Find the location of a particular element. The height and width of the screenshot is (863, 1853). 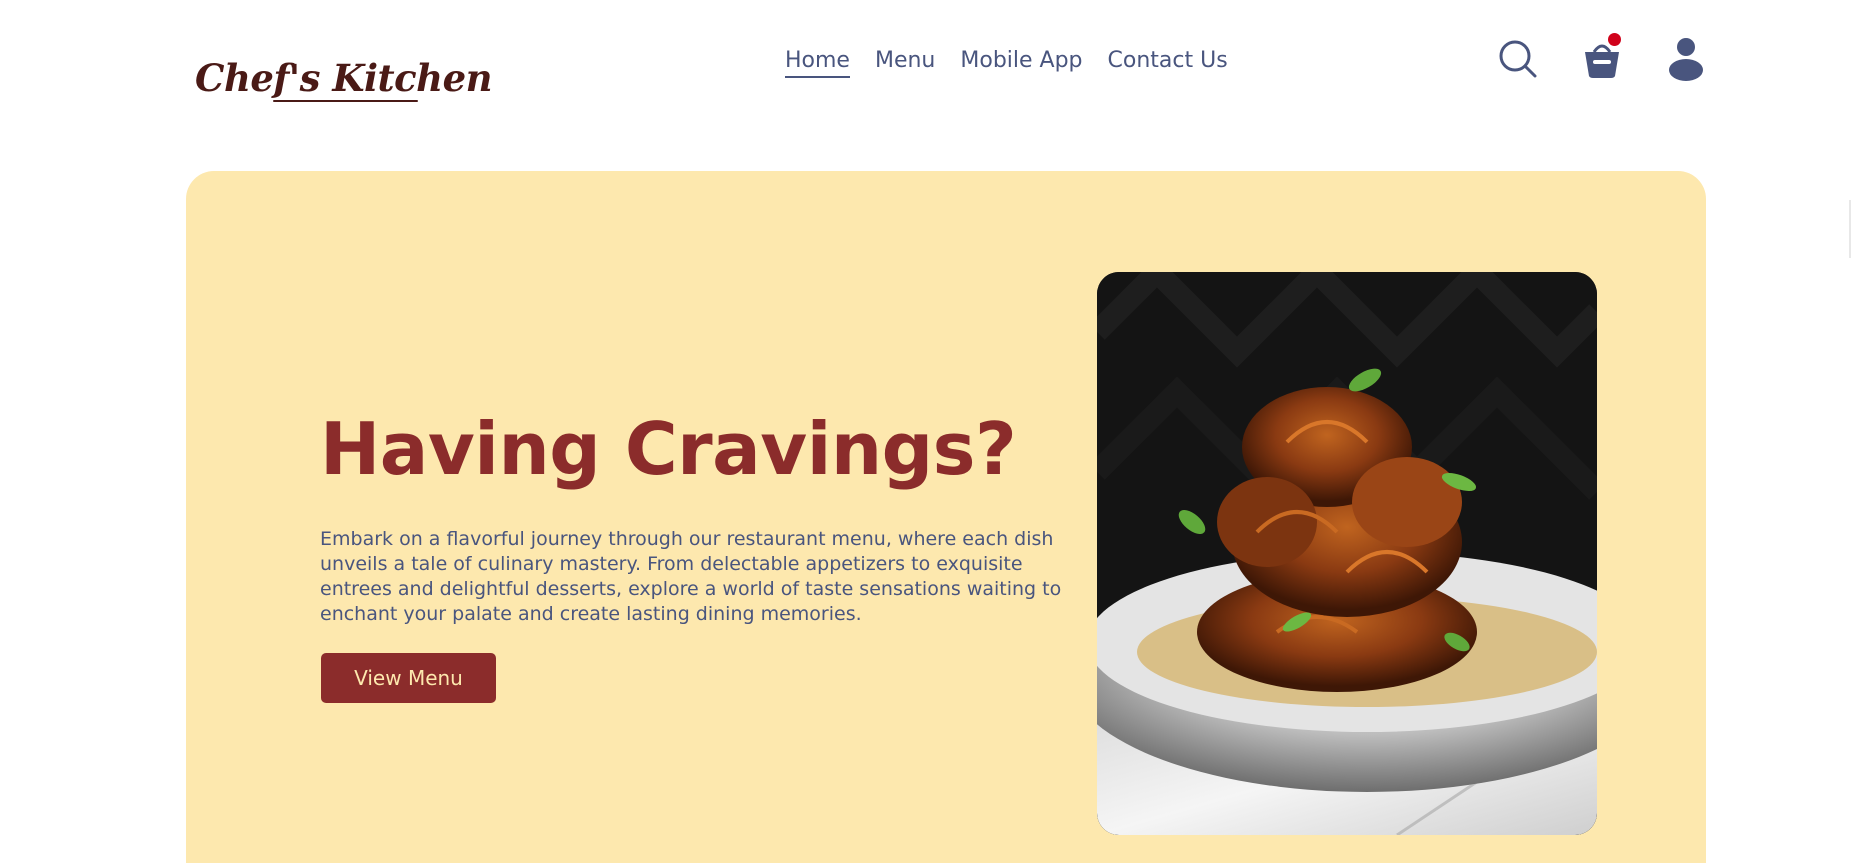

brand-name: Chef's Kitchen is located at coordinates (344, 78).